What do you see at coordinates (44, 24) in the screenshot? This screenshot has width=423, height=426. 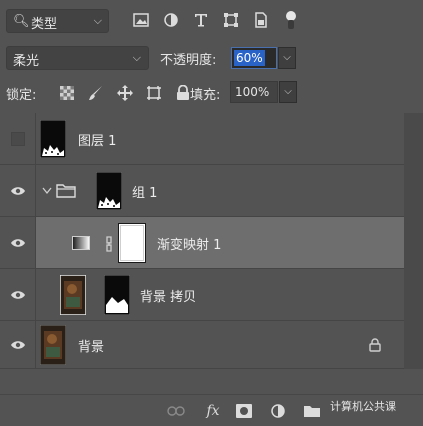 I see `filter-kind-label: 类型` at bounding box center [44, 24].